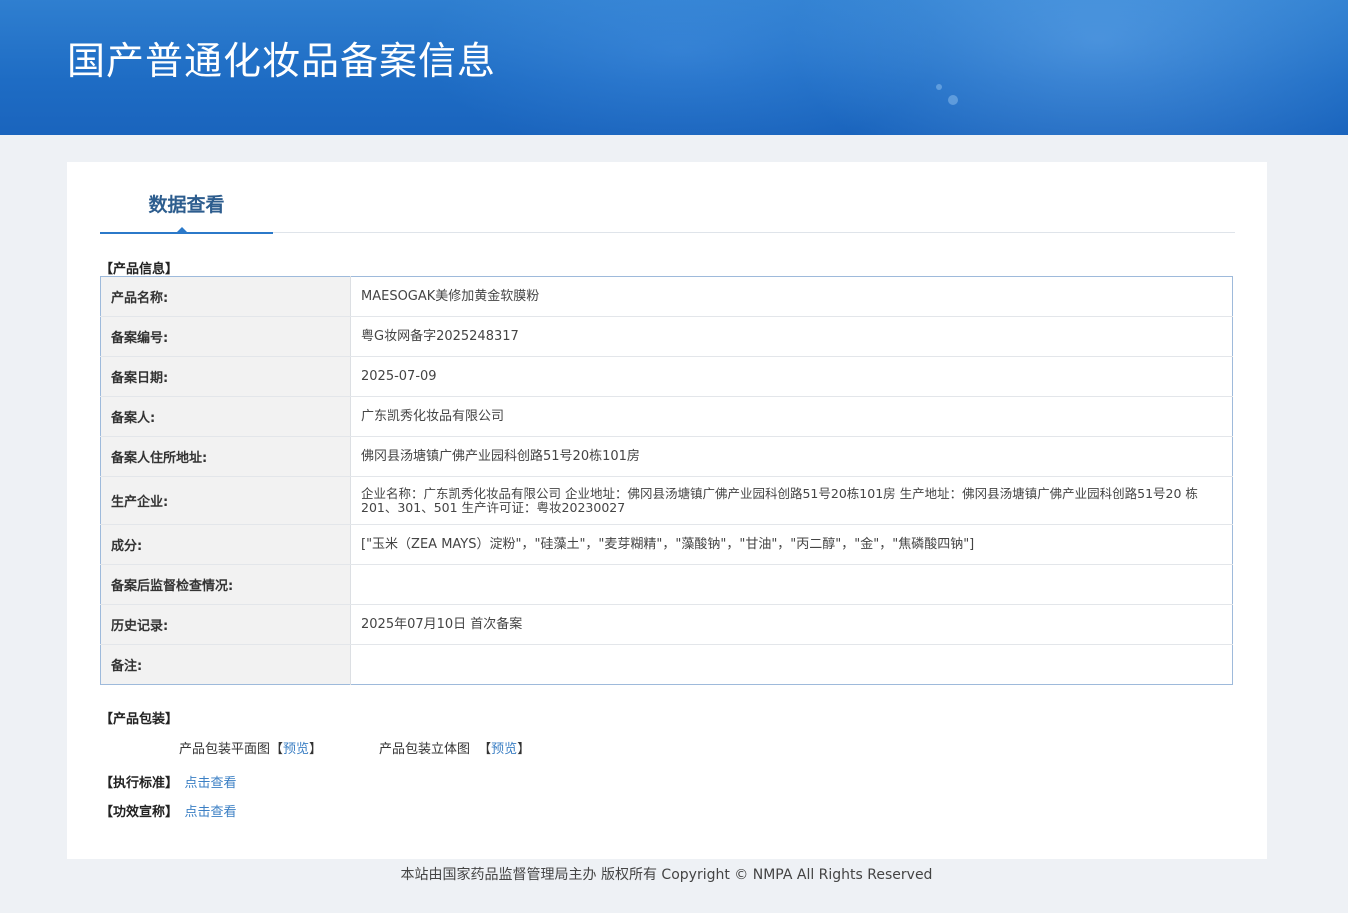  I want to click on efficacy-row: 【功效宣称】 点击查看, so click(168, 810).